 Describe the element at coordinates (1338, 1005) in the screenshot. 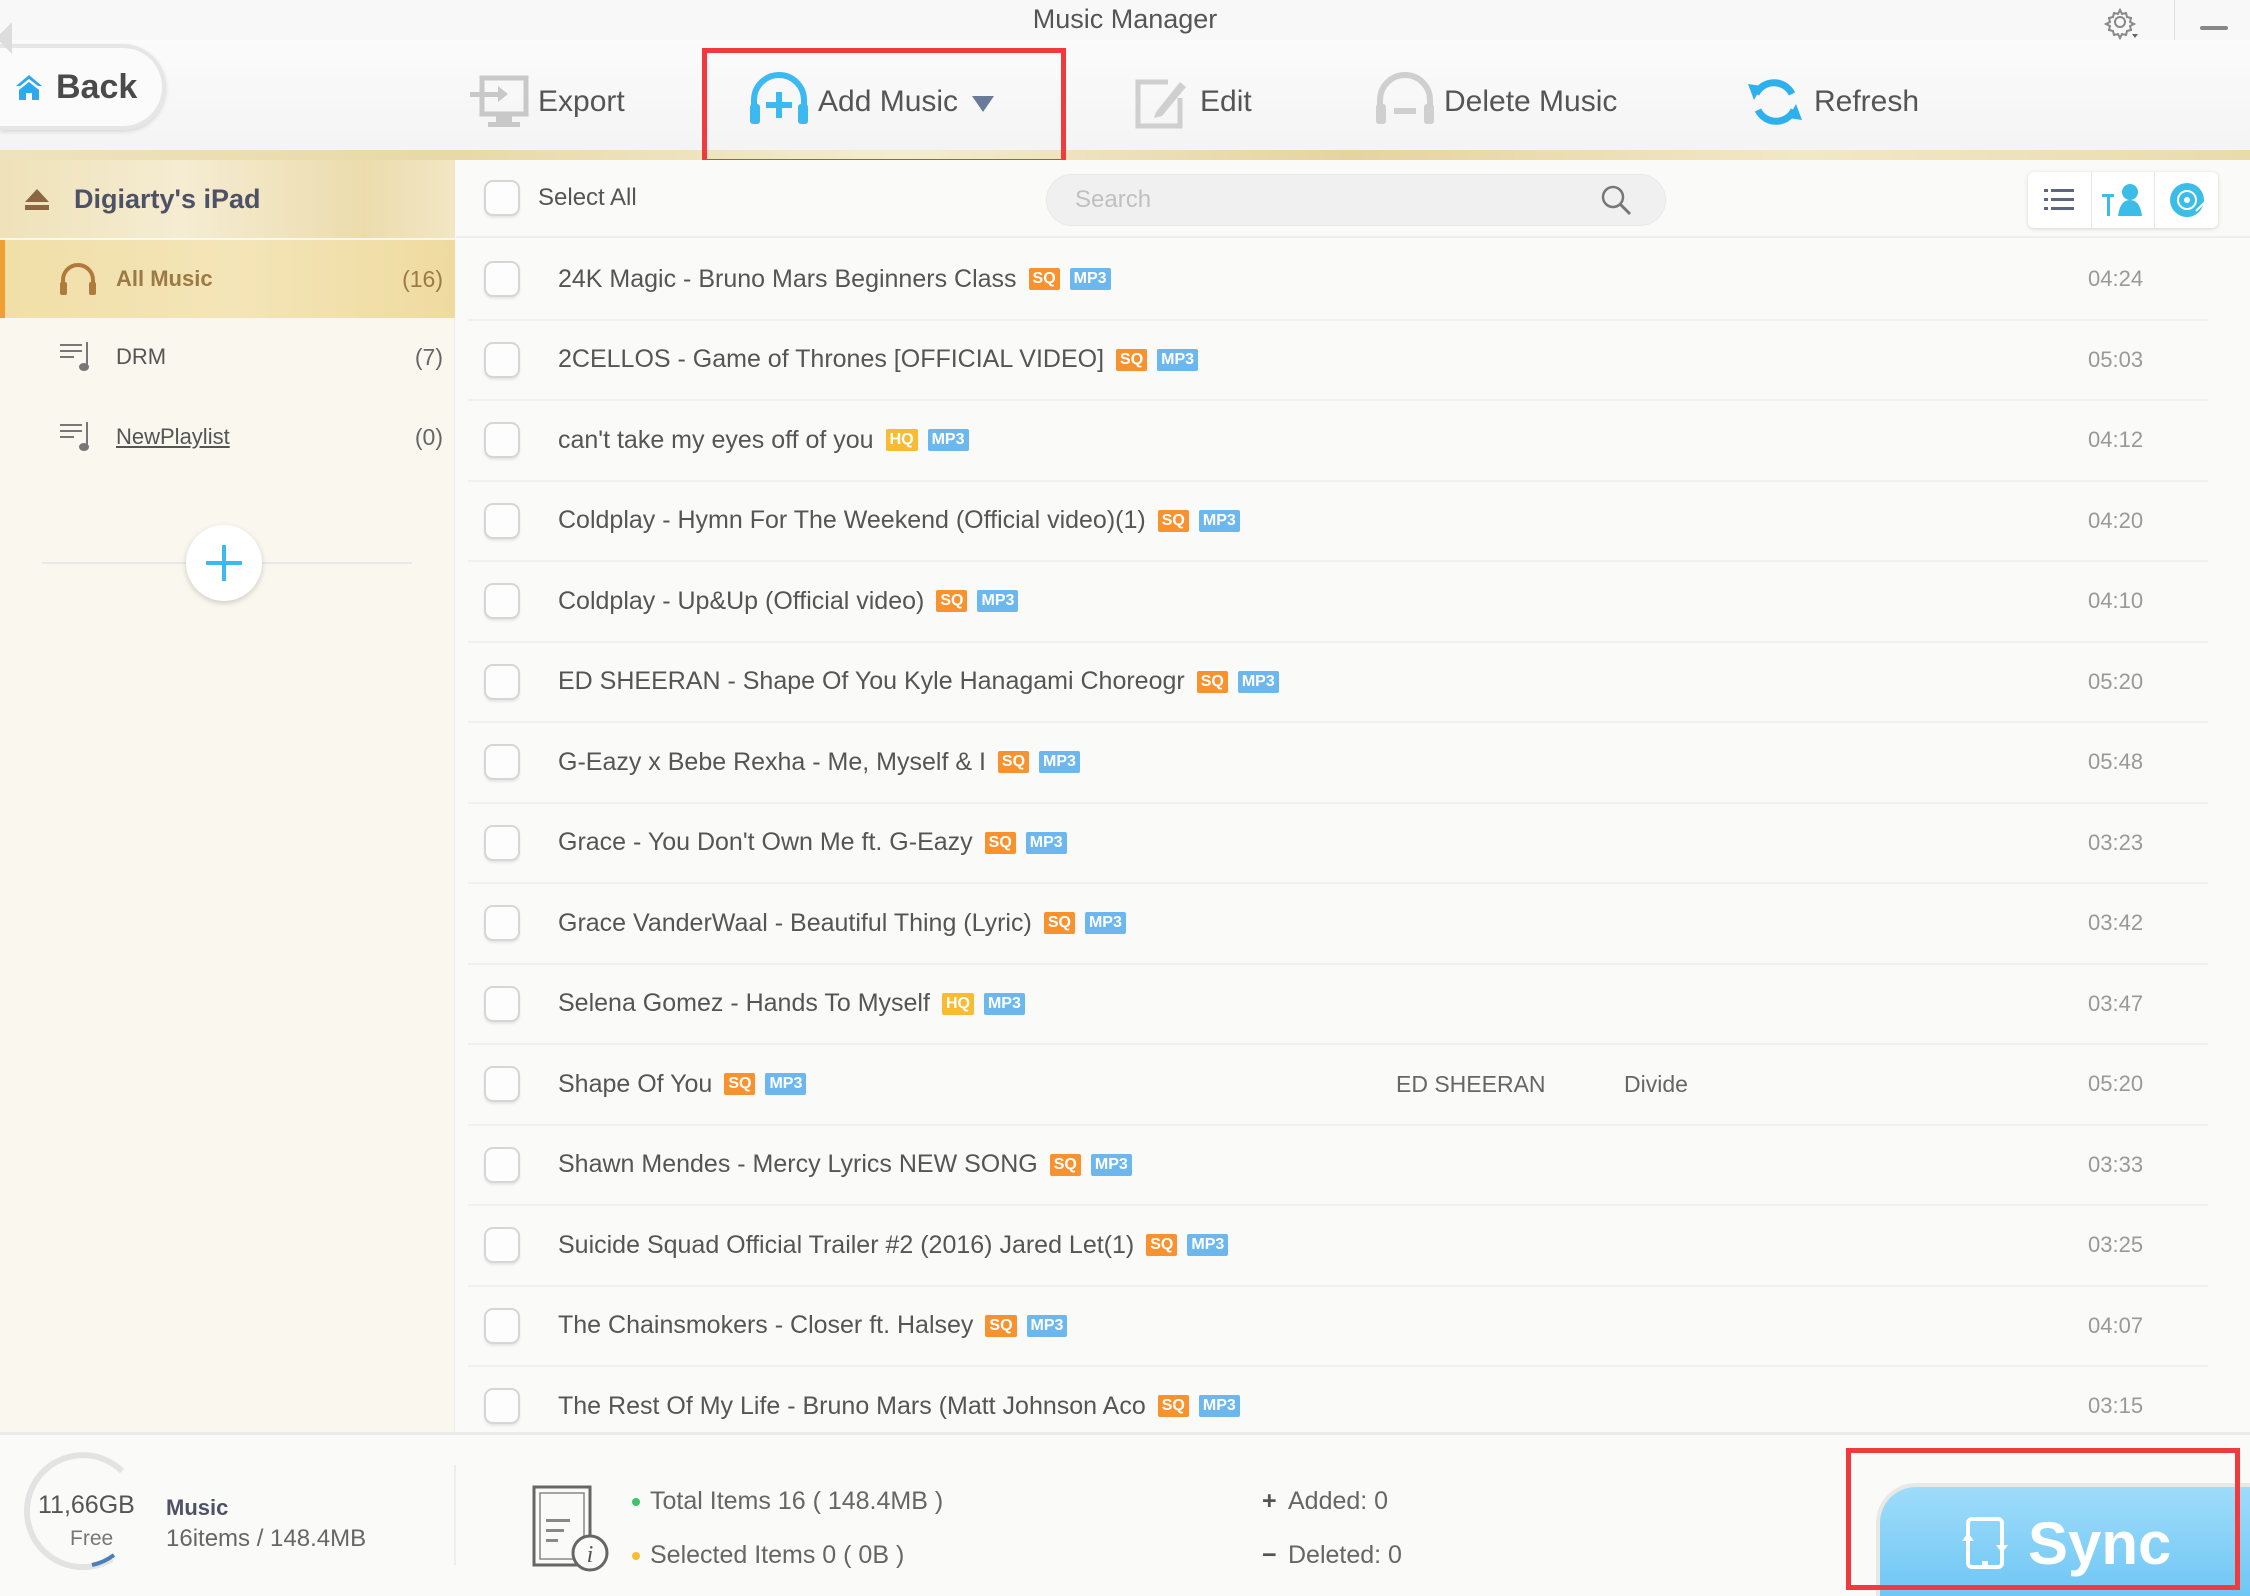

I see `track-row: Selena Gomez - Hands To Myself HQ MP3 03:47` at that location.